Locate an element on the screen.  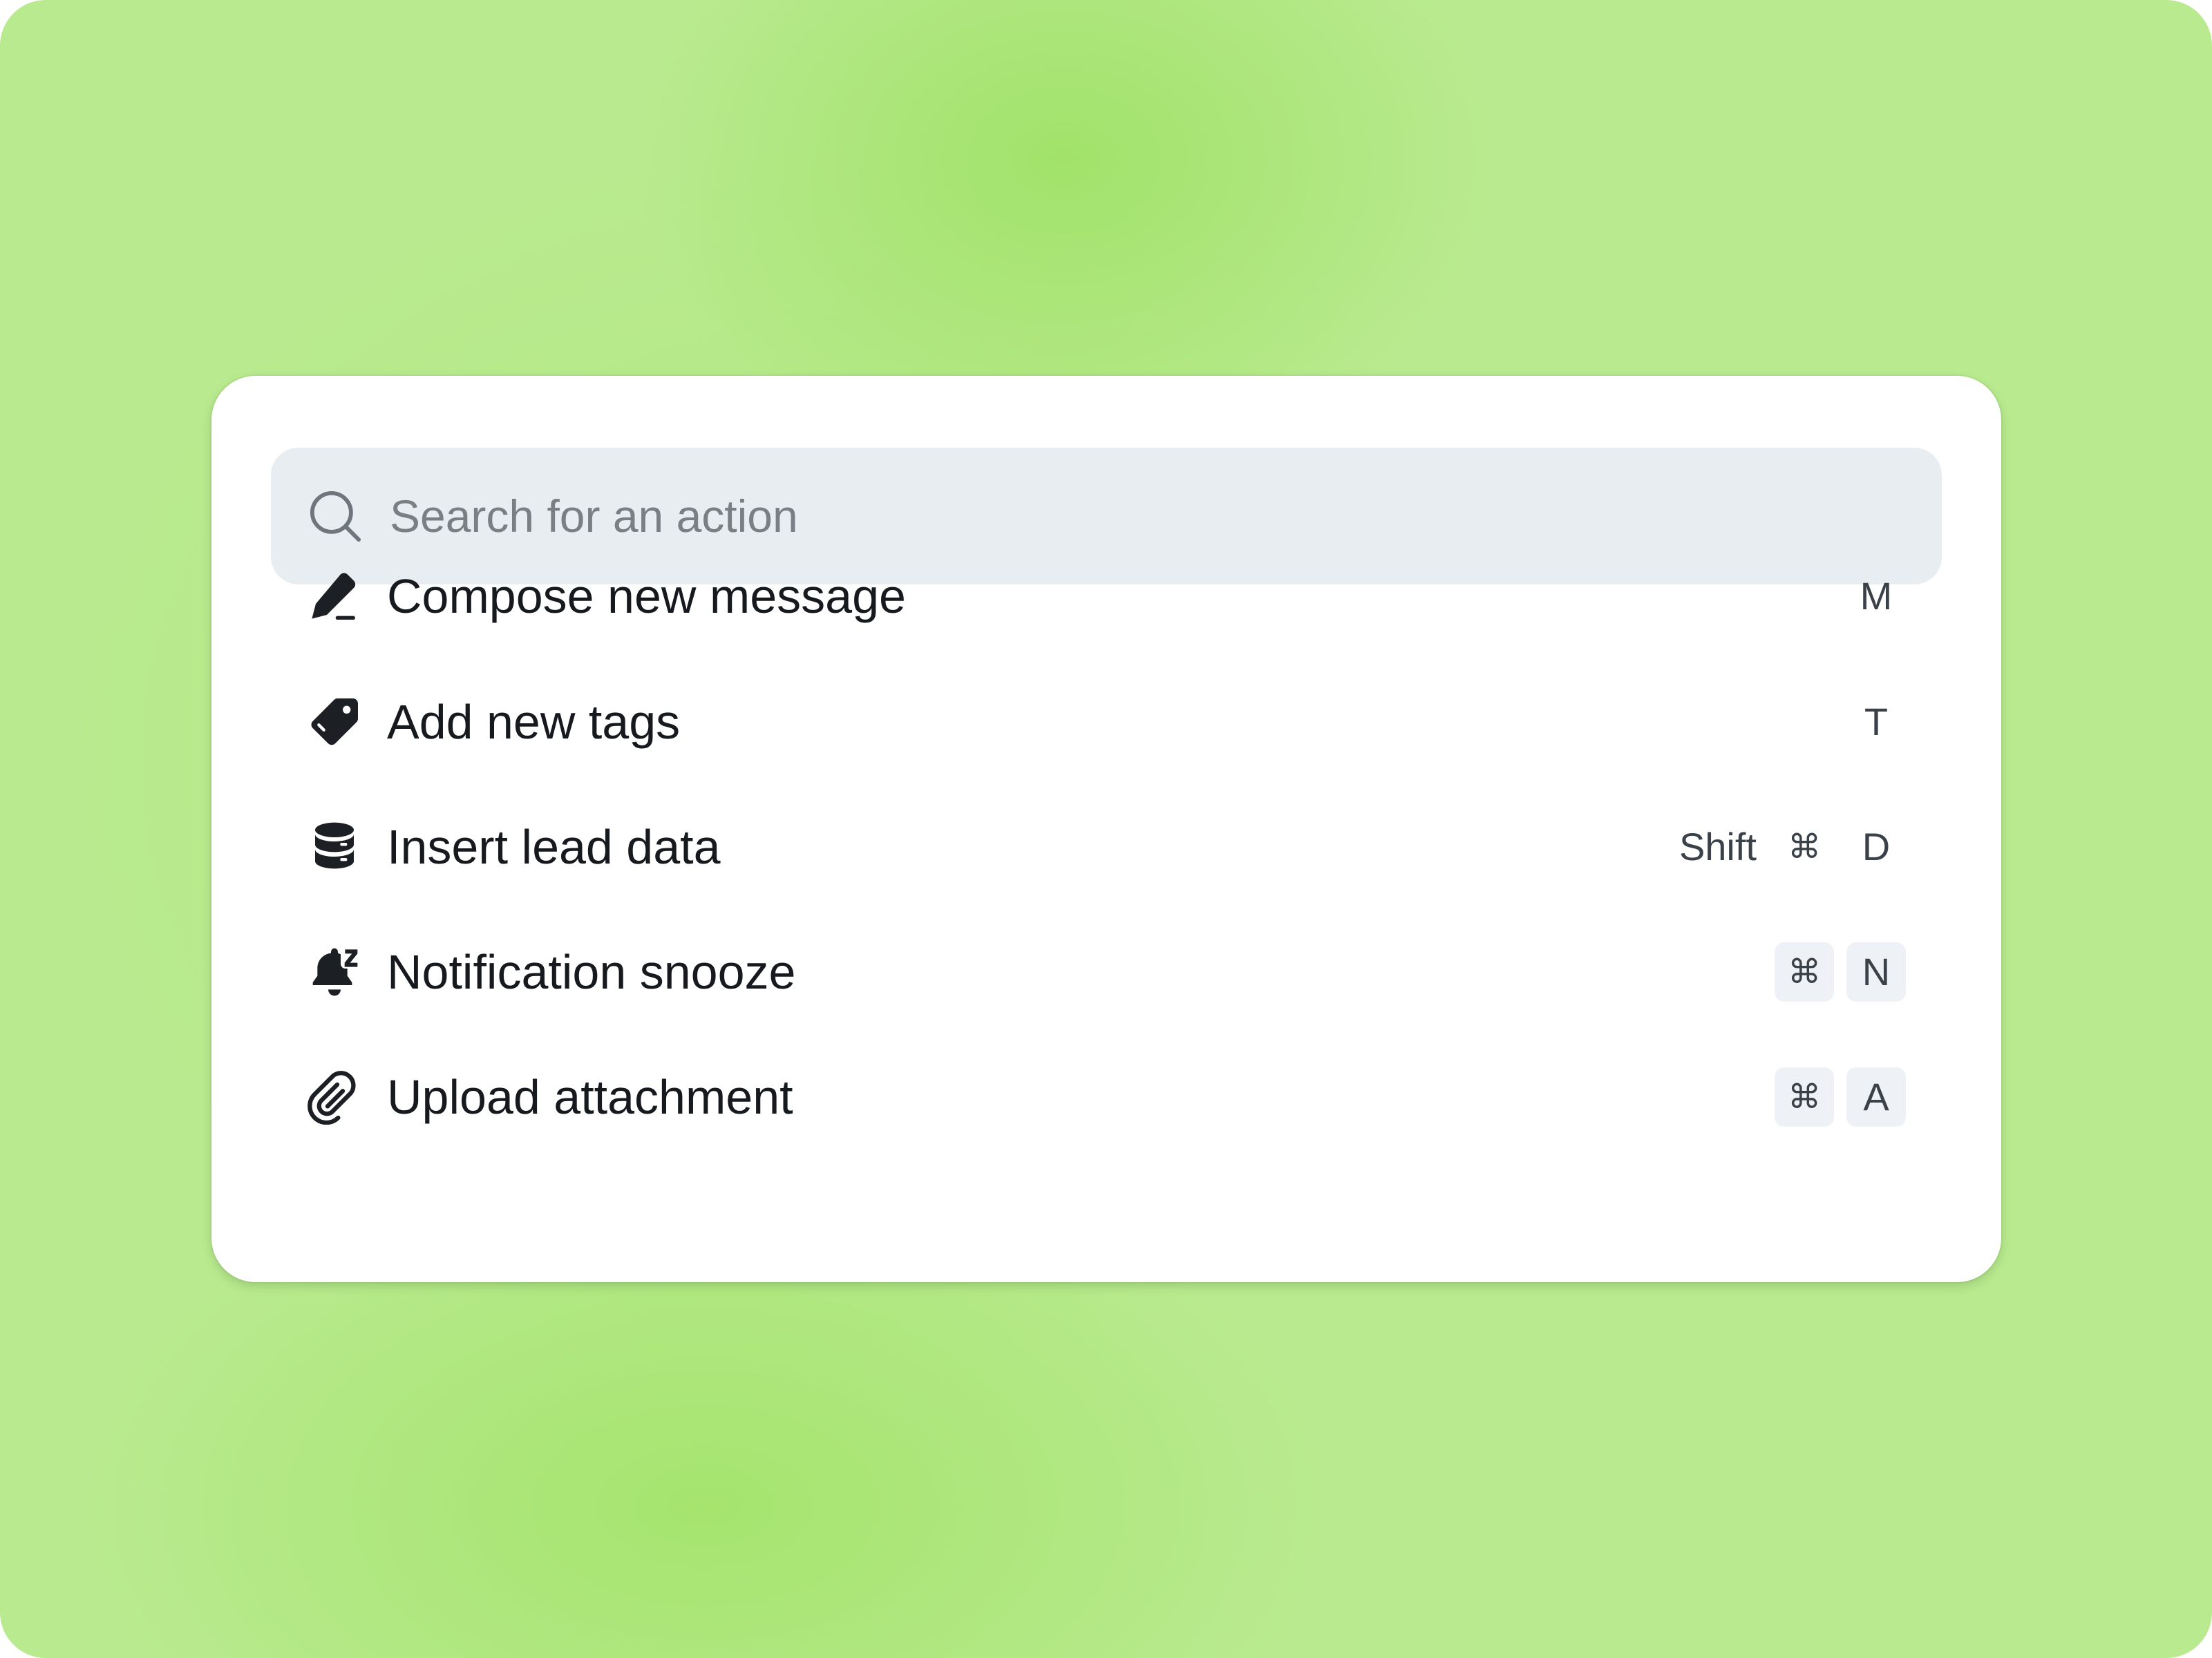
keyboard-shortcut: M is located at coordinates (1876, 596).